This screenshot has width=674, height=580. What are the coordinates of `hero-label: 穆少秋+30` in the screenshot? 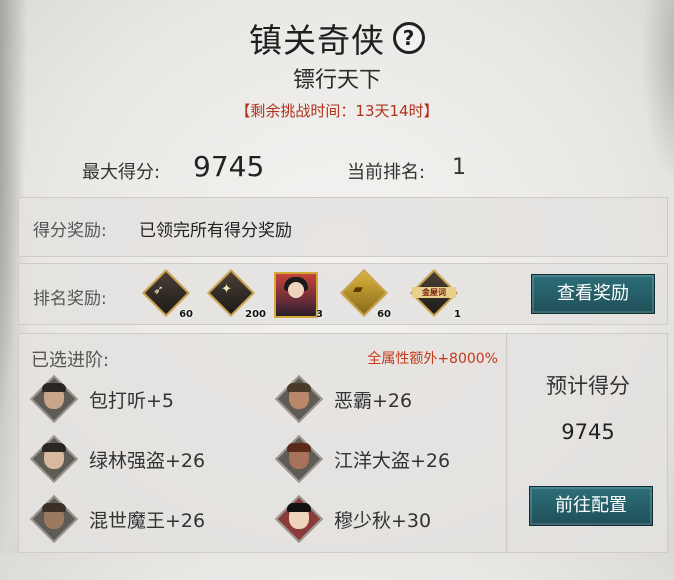 It's located at (383, 521).